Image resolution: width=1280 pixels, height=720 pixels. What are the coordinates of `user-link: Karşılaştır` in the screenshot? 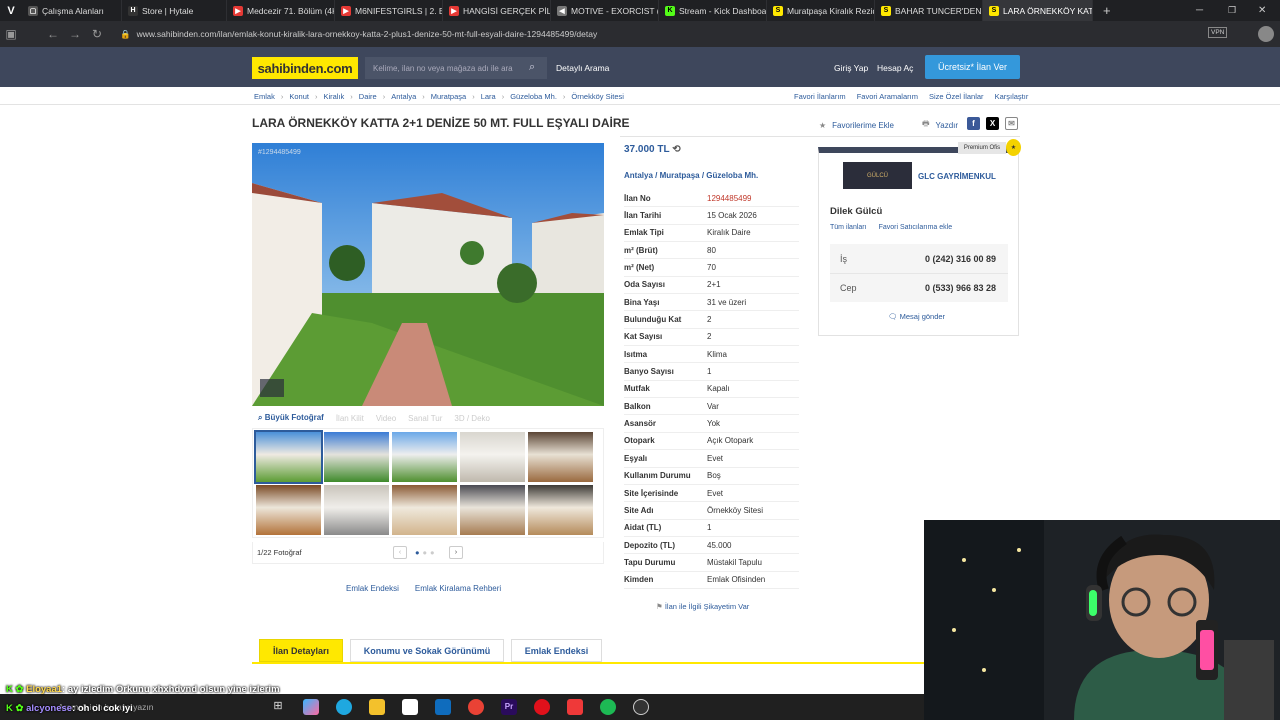 It's located at (1012, 96).